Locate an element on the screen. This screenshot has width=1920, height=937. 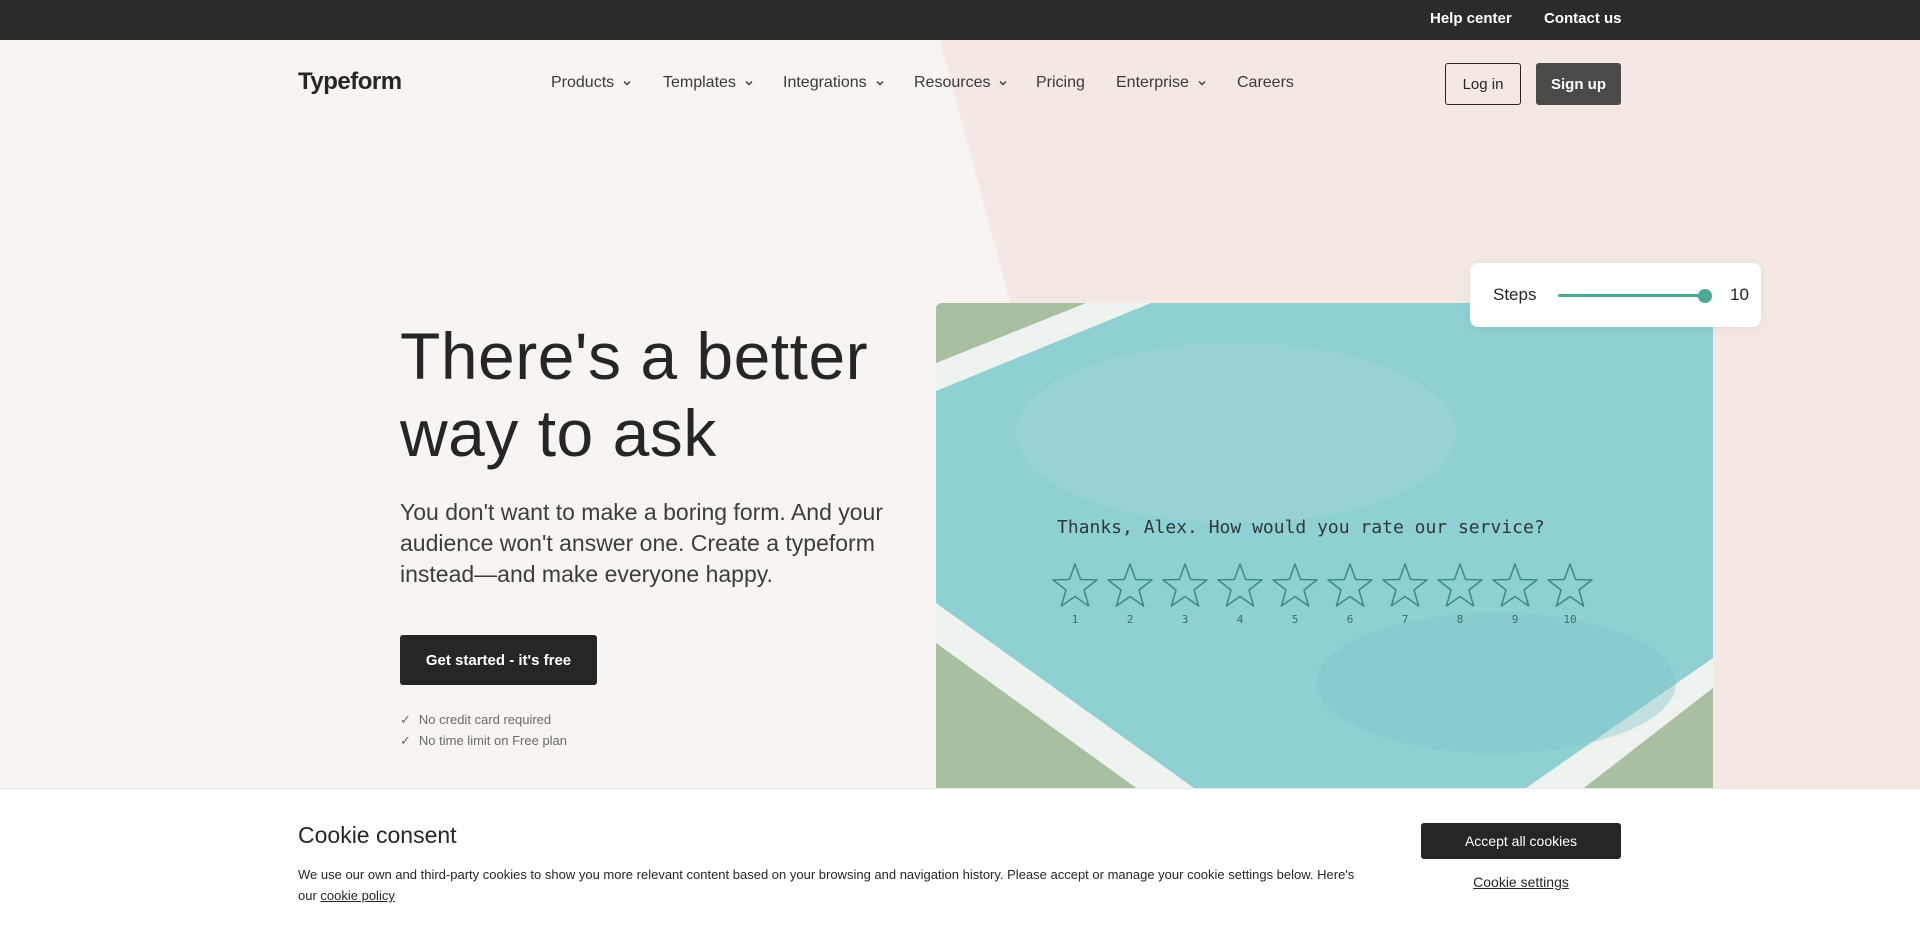
nav-item-careers: Careers is located at coordinates (1265, 83).